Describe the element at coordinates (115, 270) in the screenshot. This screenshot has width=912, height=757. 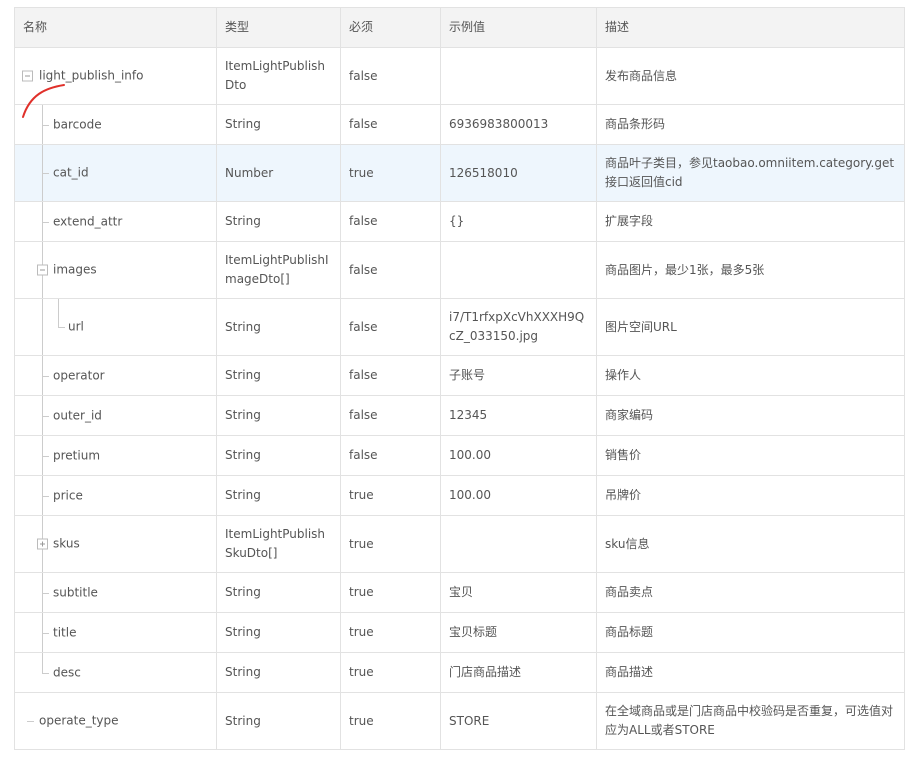
I see `param-name-cell: images` at that location.